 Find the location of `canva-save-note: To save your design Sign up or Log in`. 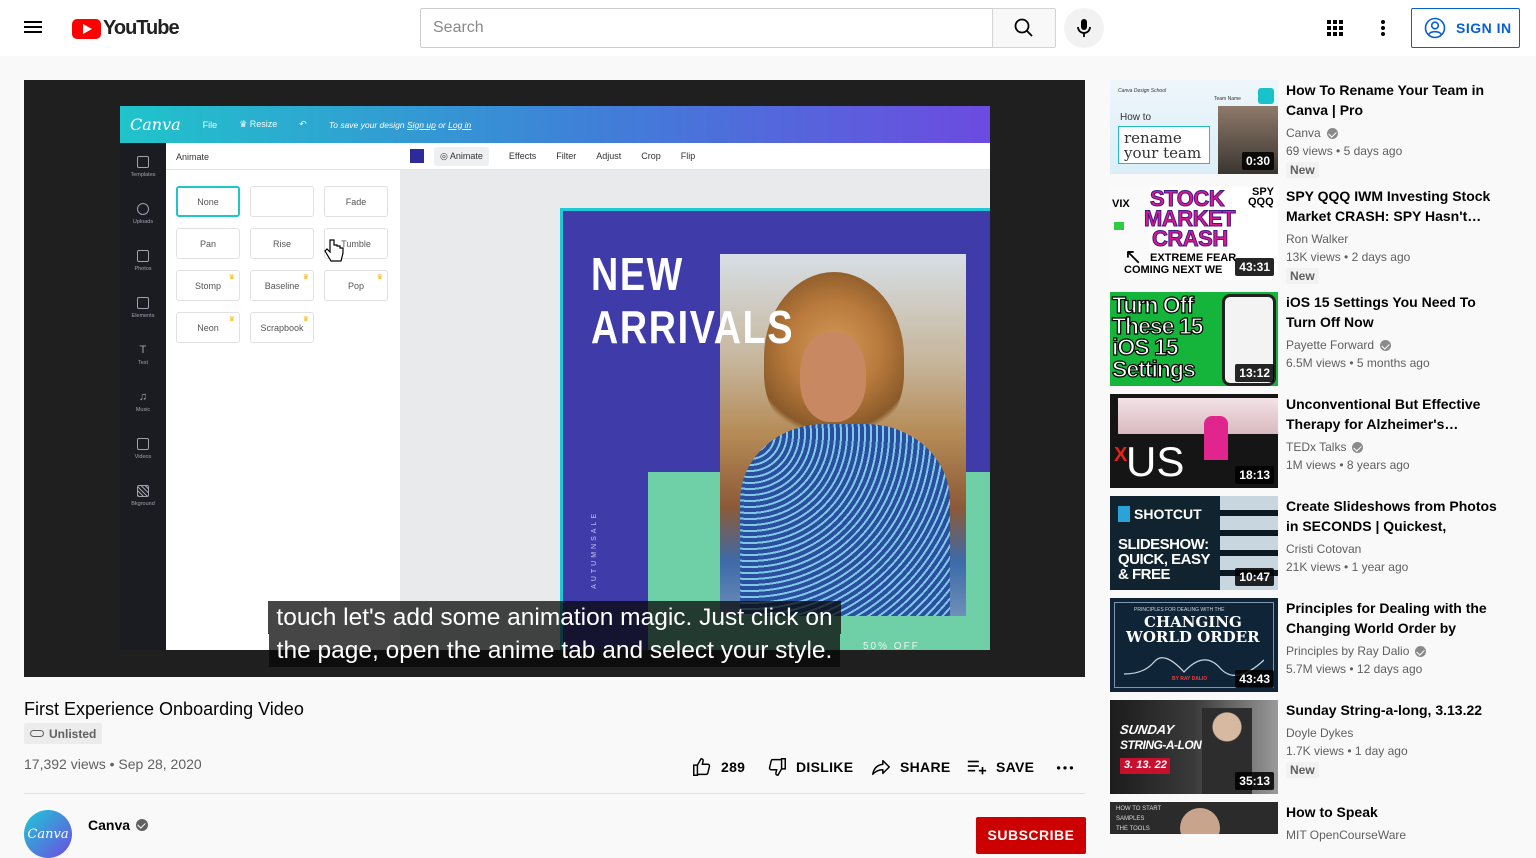

canva-save-note: To save your design Sign up or Log in is located at coordinates (400, 125).